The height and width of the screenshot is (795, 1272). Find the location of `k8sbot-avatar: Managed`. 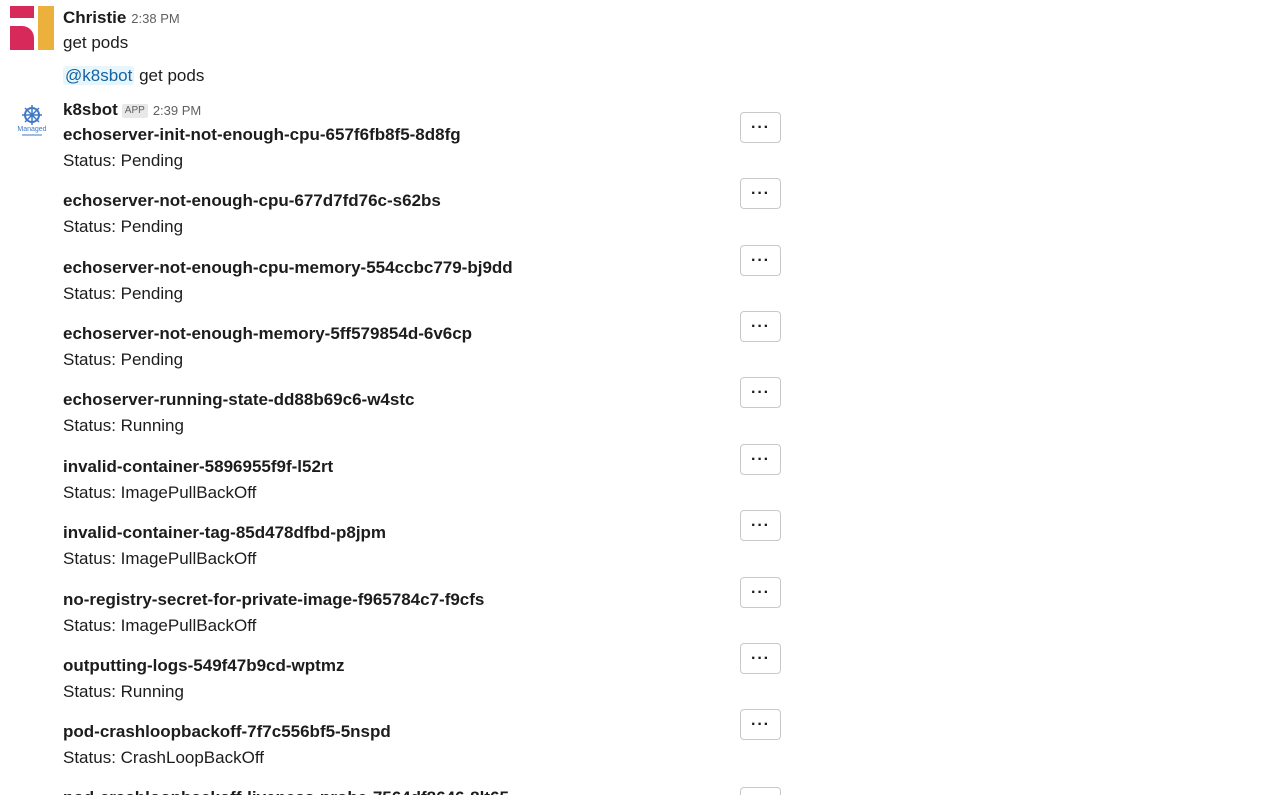

k8sbot-avatar: Managed is located at coordinates (32, 126).